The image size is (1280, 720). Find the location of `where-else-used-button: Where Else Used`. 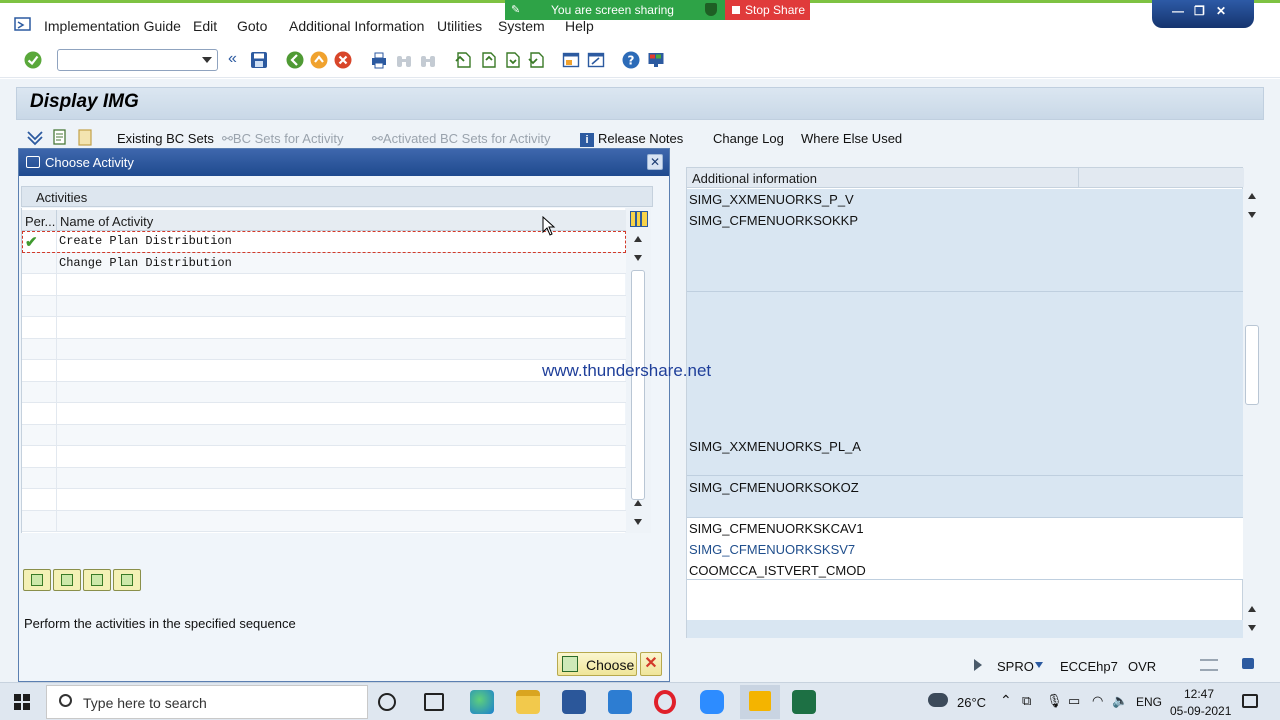

where-else-used-button: Where Else Used is located at coordinates (851, 138).